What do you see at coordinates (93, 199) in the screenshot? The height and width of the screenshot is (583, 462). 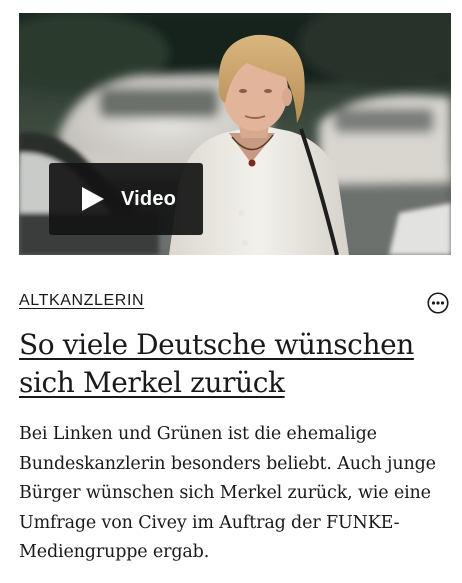 I see `play-icon` at bounding box center [93, 199].